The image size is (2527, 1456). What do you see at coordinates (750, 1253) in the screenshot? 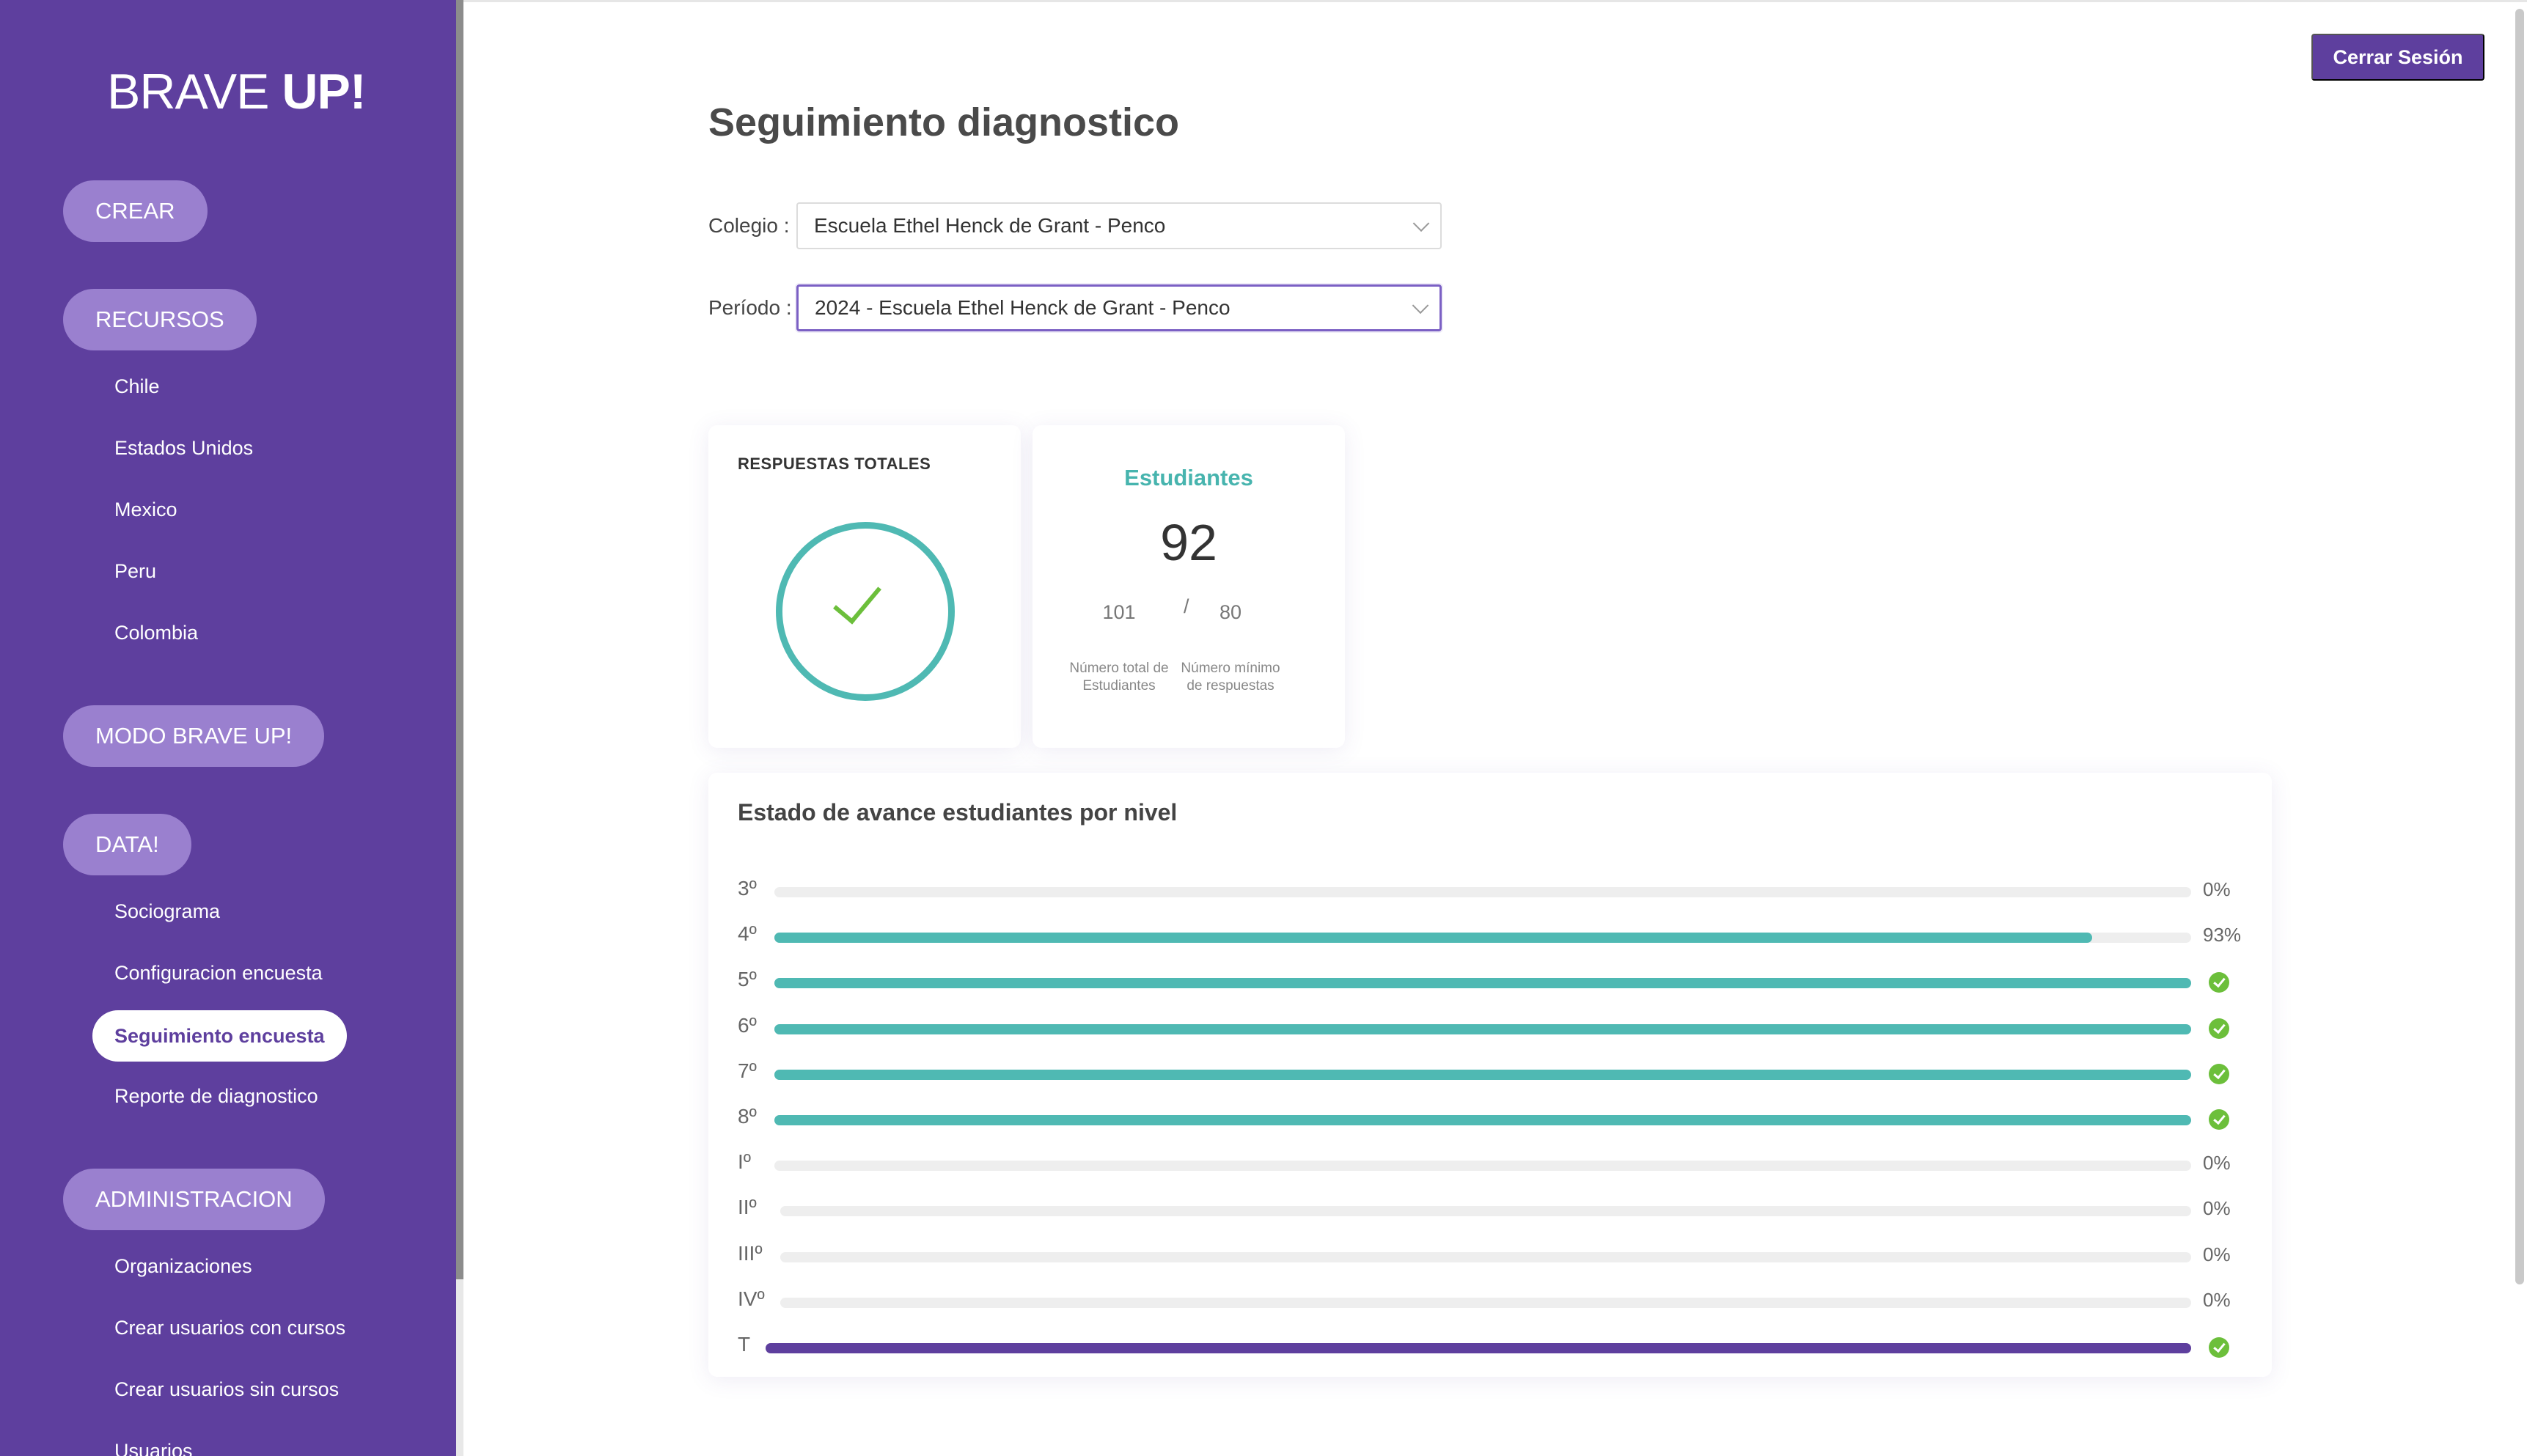
I see `progress-row-label: IIIº` at bounding box center [750, 1253].